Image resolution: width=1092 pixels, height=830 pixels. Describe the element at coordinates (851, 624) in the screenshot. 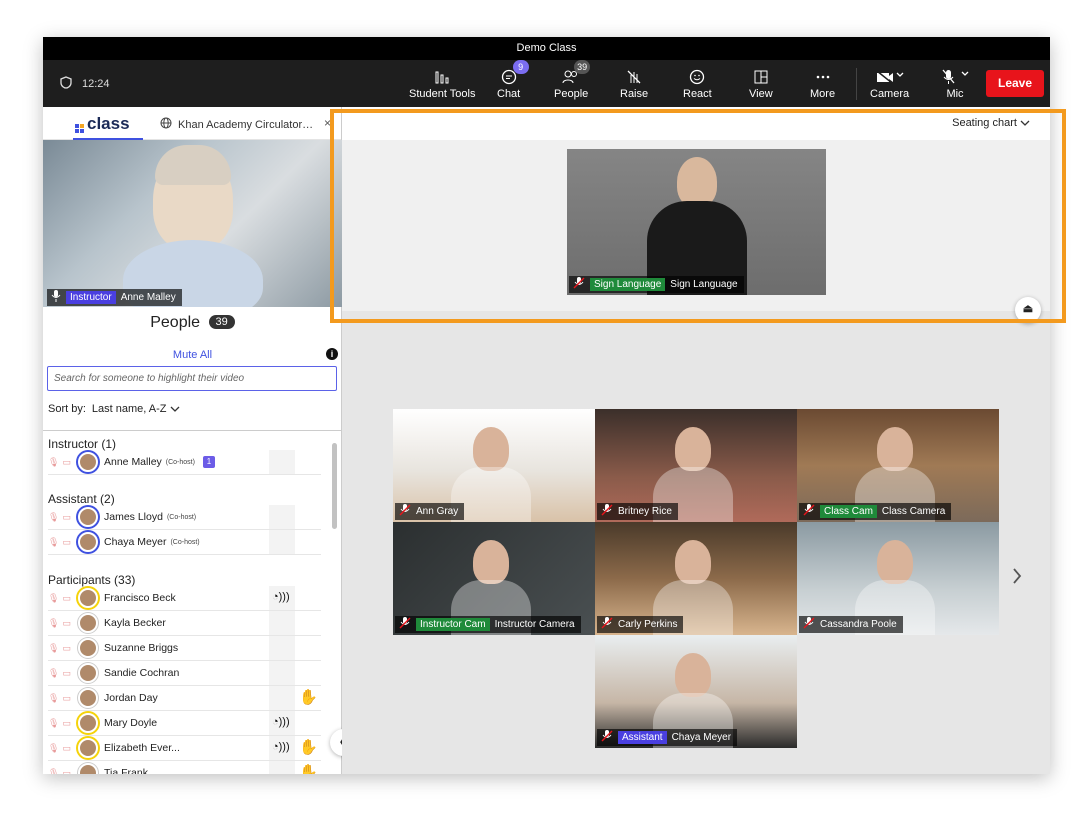

I see `video-tile-label: Cassandra Poole` at that location.